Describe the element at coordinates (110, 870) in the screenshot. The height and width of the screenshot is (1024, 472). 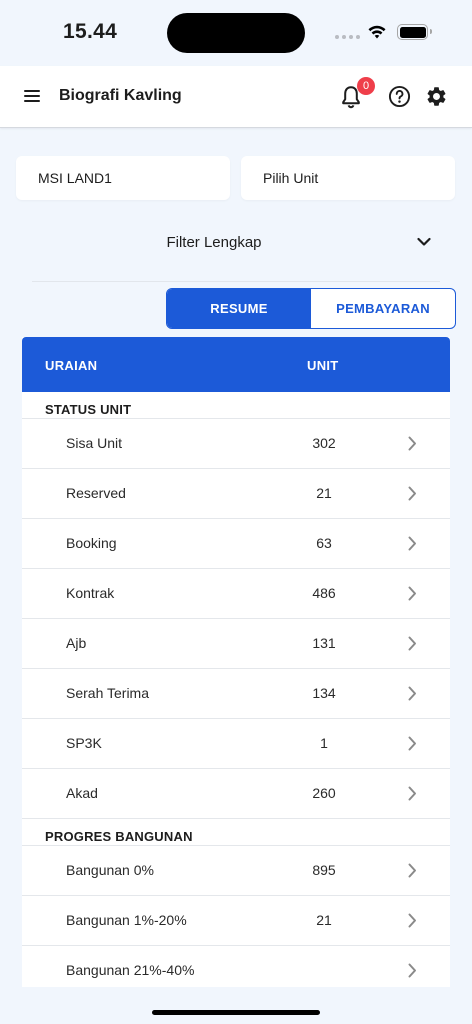
I see `row-label: Bangunan 0%` at that location.